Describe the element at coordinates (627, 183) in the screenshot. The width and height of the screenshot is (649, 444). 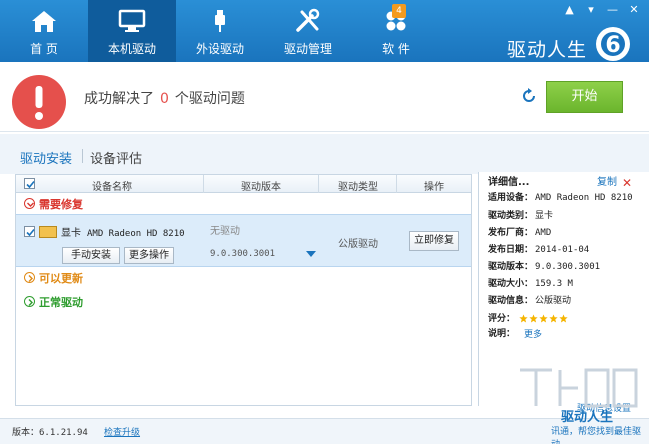
I see `close-details-icon: ✕` at that location.